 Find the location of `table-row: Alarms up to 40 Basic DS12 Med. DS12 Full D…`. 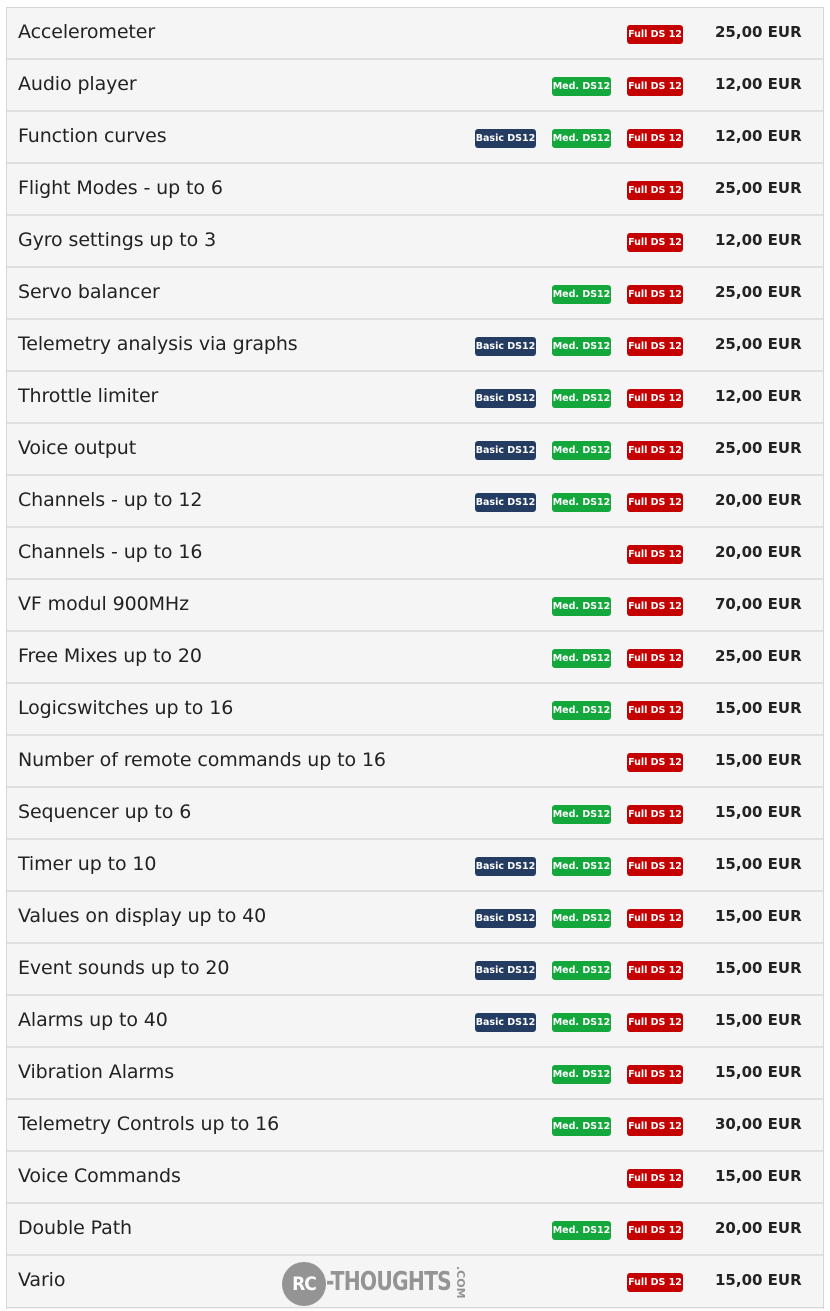

table-row: Alarms up to 40 Basic DS12 Med. DS12 Full D… is located at coordinates (415, 1022).